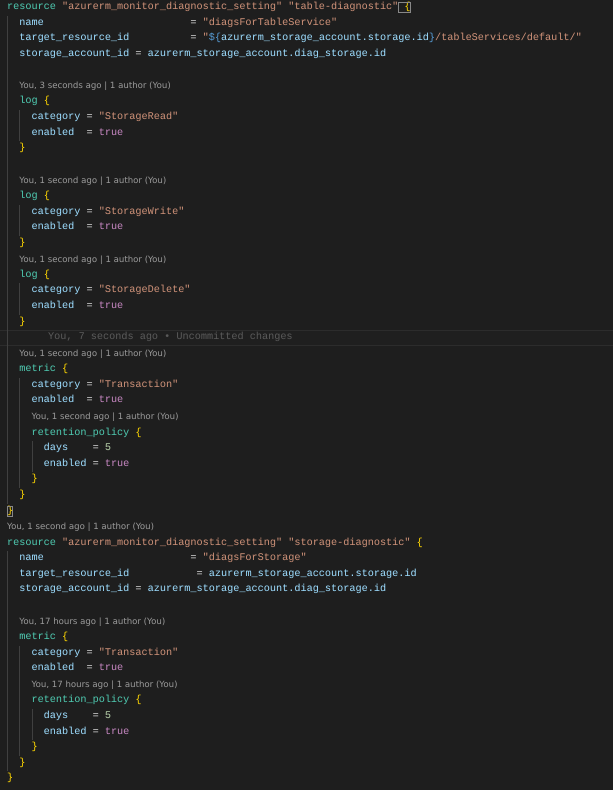 The width and height of the screenshot is (613, 790). What do you see at coordinates (107, 213) in the screenshot?
I see `code-line: category = "StorageWrite"` at bounding box center [107, 213].